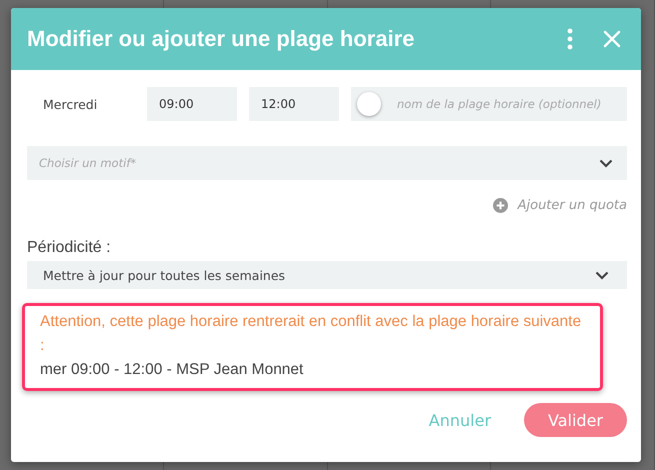 Image resolution: width=655 pixels, height=470 pixels. What do you see at coordinates (70, 104) in the screenshot?
I see `day-label: Mercredi` at bounding box center [70, 104].